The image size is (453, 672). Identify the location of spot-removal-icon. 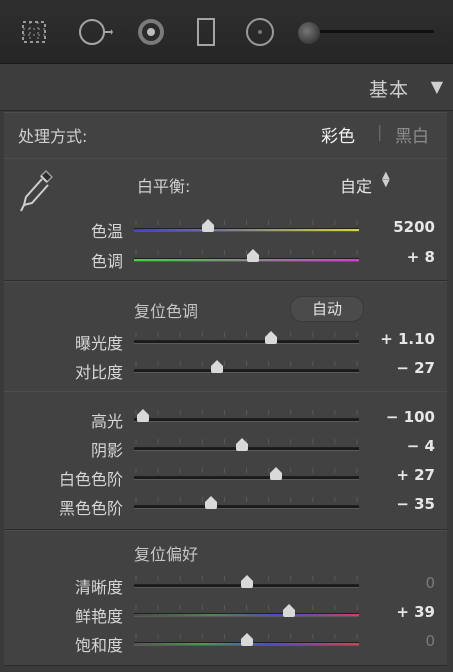
(95, 32).